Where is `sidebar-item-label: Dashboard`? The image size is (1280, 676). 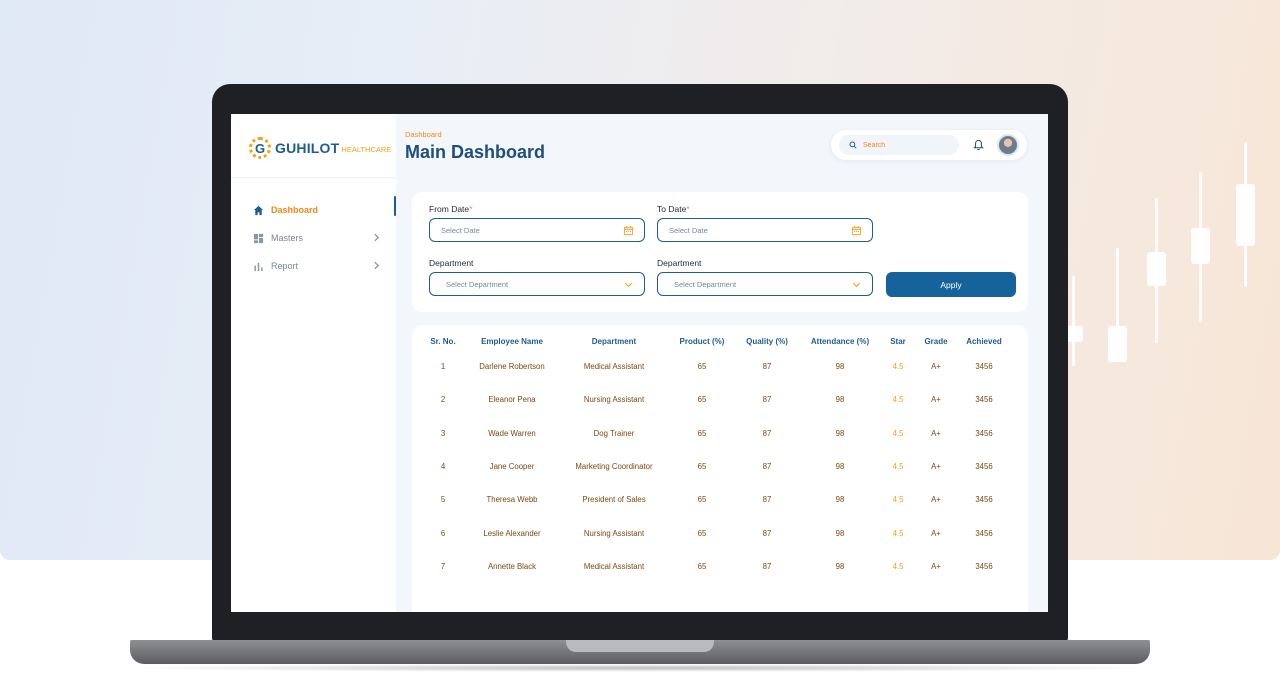
sidebar-item-label: Dashboard is located at coordinates (295, 210).